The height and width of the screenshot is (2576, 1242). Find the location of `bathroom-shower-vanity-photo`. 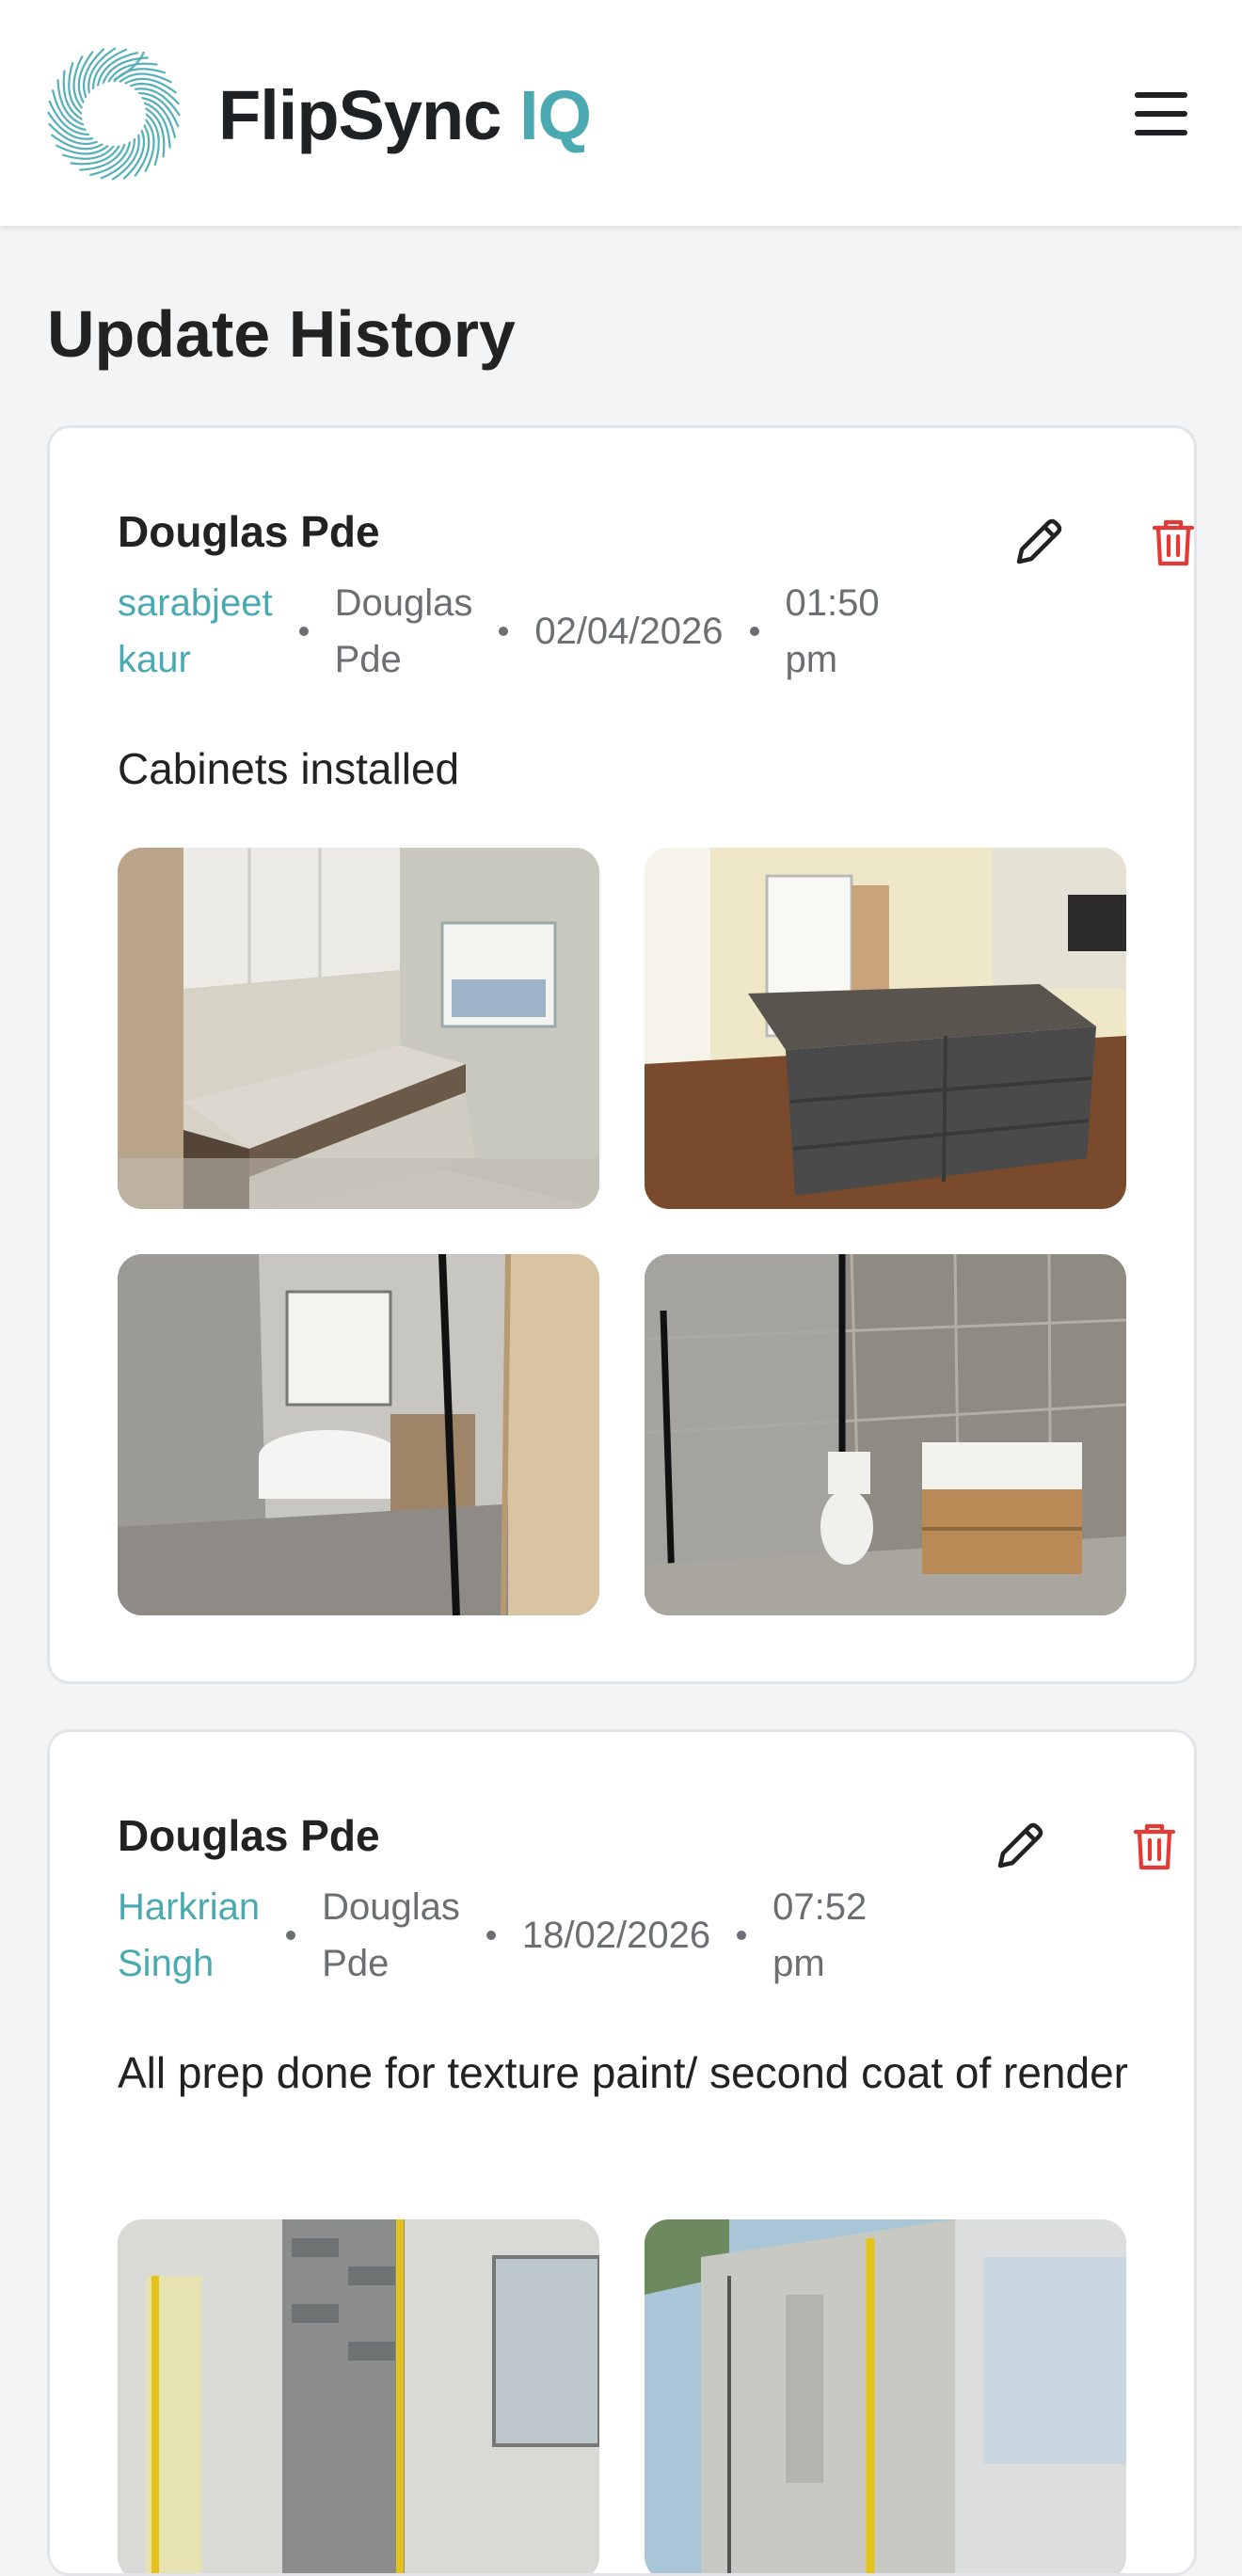

bathroom-shower-vanity-photo is located at coordinates (886, 1435).